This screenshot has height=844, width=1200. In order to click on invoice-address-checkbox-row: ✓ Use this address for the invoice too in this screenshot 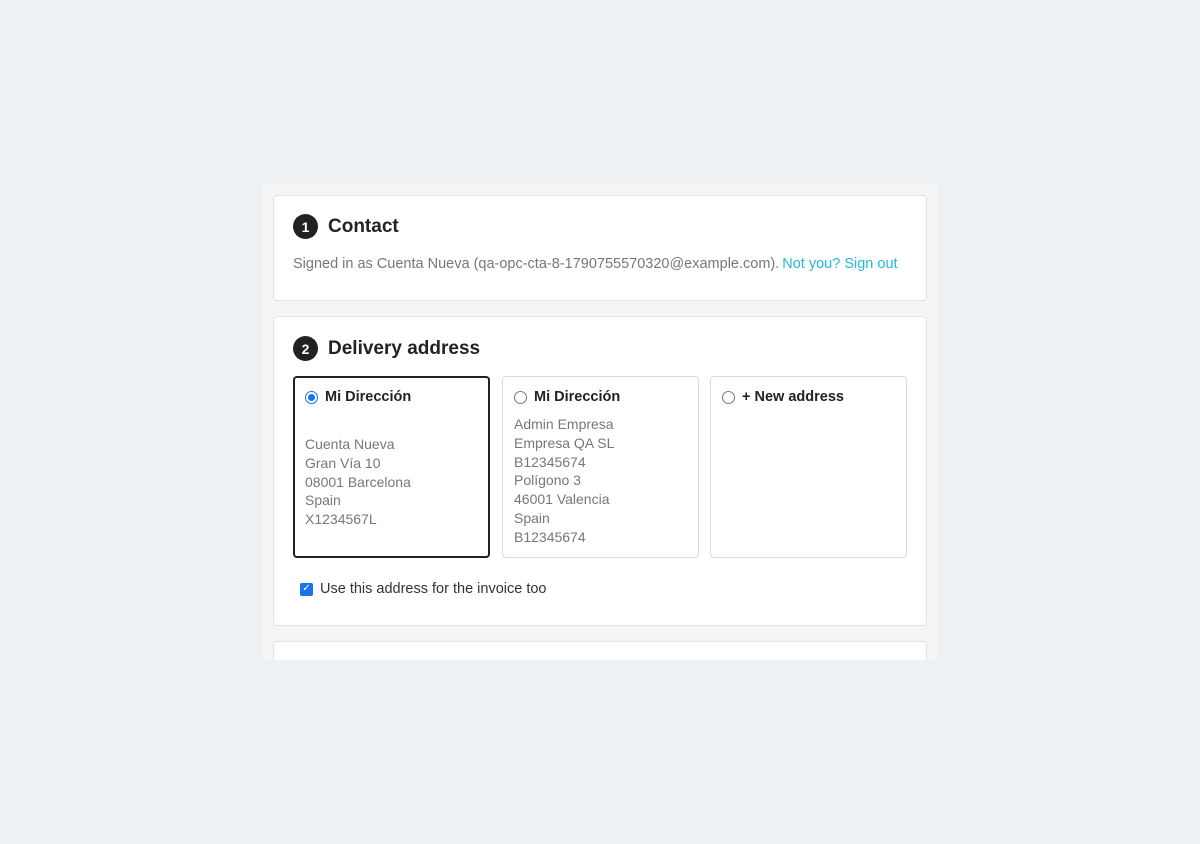, I will do `click(423, 589)`.